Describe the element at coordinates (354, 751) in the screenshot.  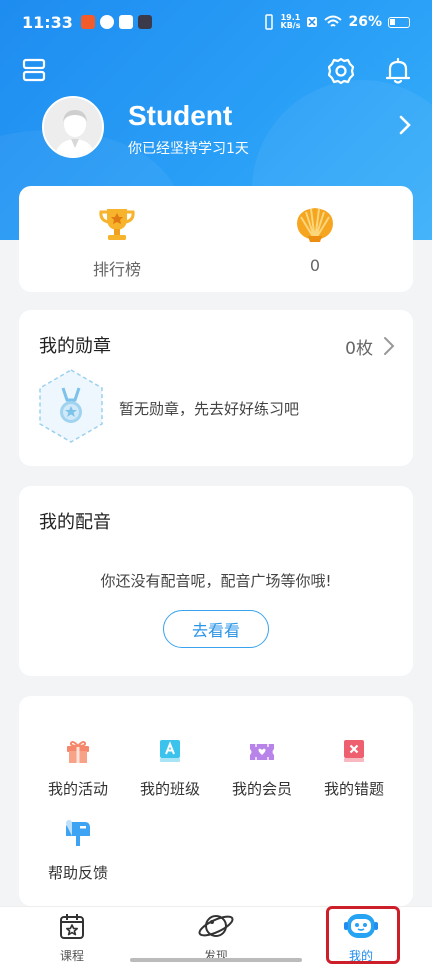
I see `wrong-book-icon` at that location.